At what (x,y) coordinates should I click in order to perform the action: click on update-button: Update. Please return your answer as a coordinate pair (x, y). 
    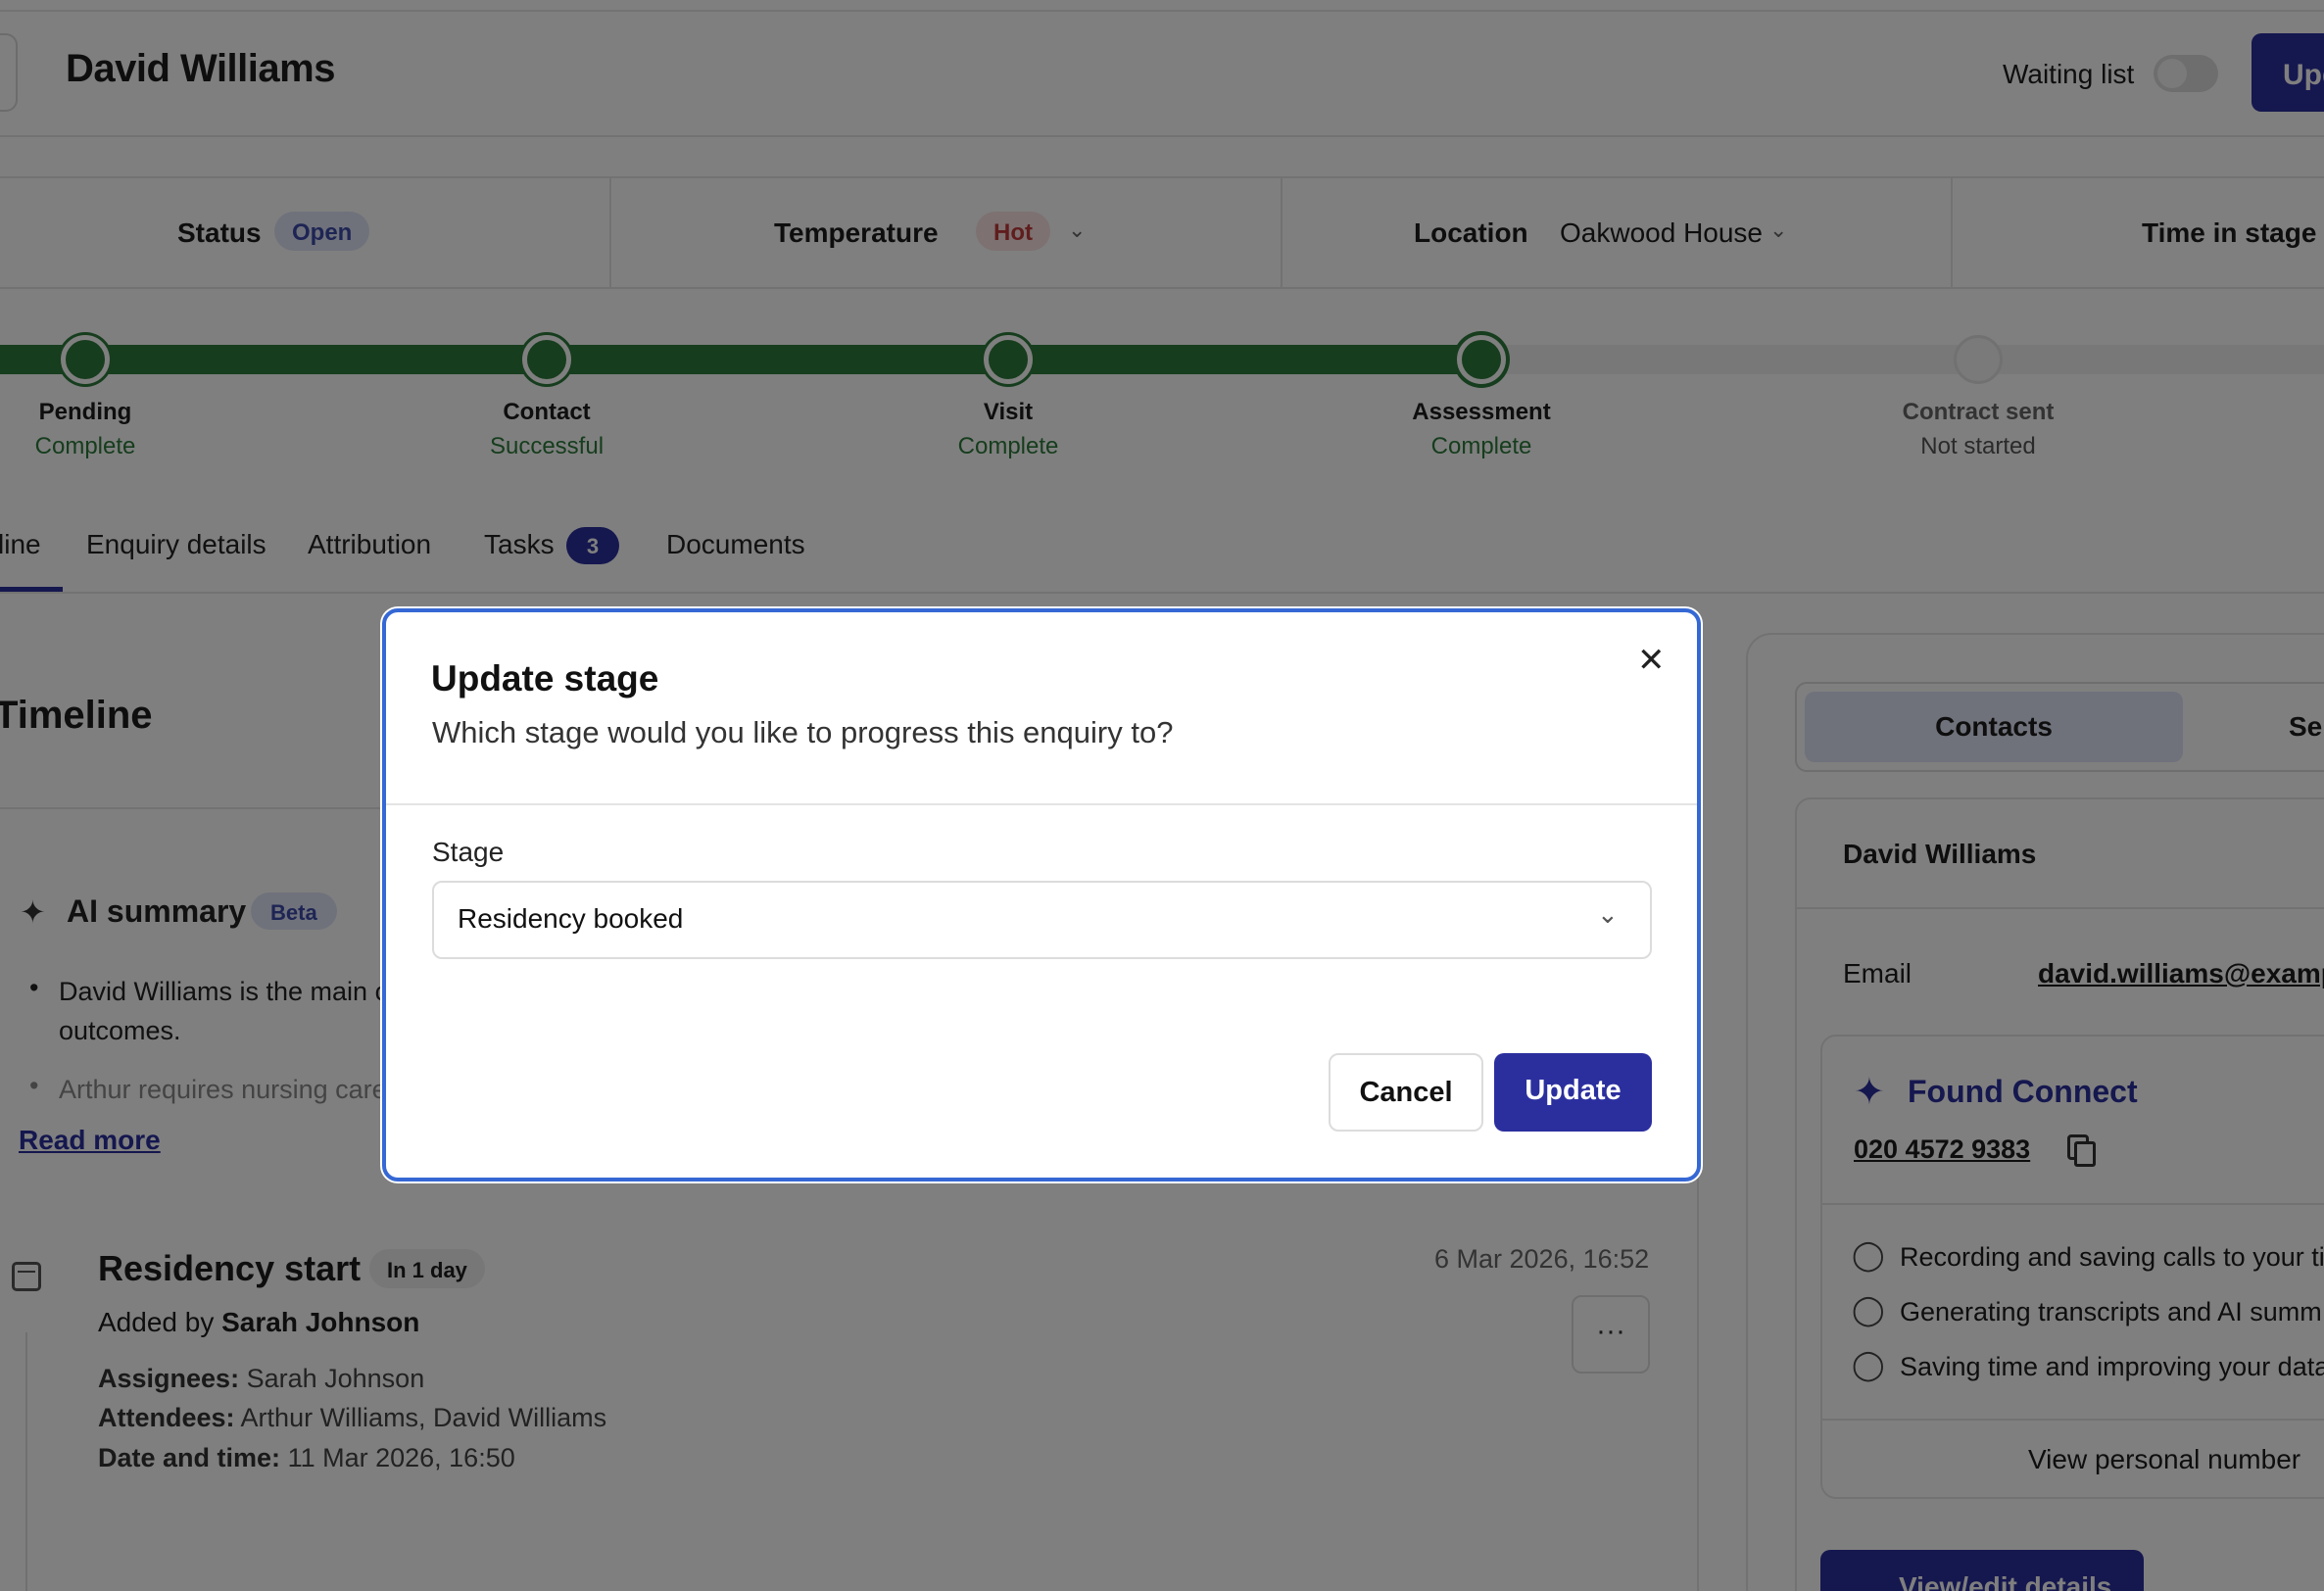
    Looking at the image, I should click on (1573, 1092).